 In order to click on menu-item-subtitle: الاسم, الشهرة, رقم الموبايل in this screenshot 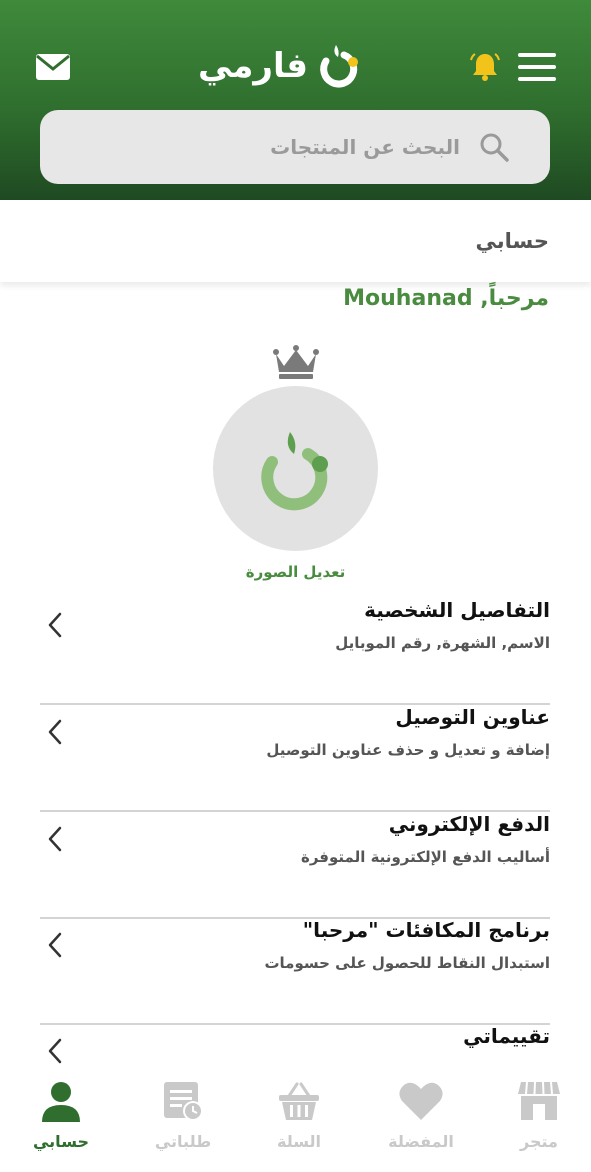, I will do `click(442, 643)`.